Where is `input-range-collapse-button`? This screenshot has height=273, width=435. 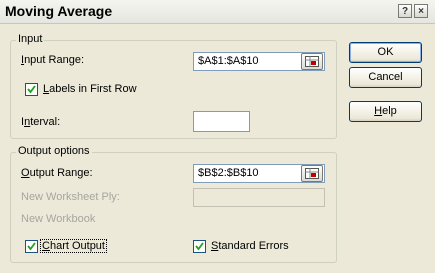
input-range-collapse-button is located at coordinates (312, 61).